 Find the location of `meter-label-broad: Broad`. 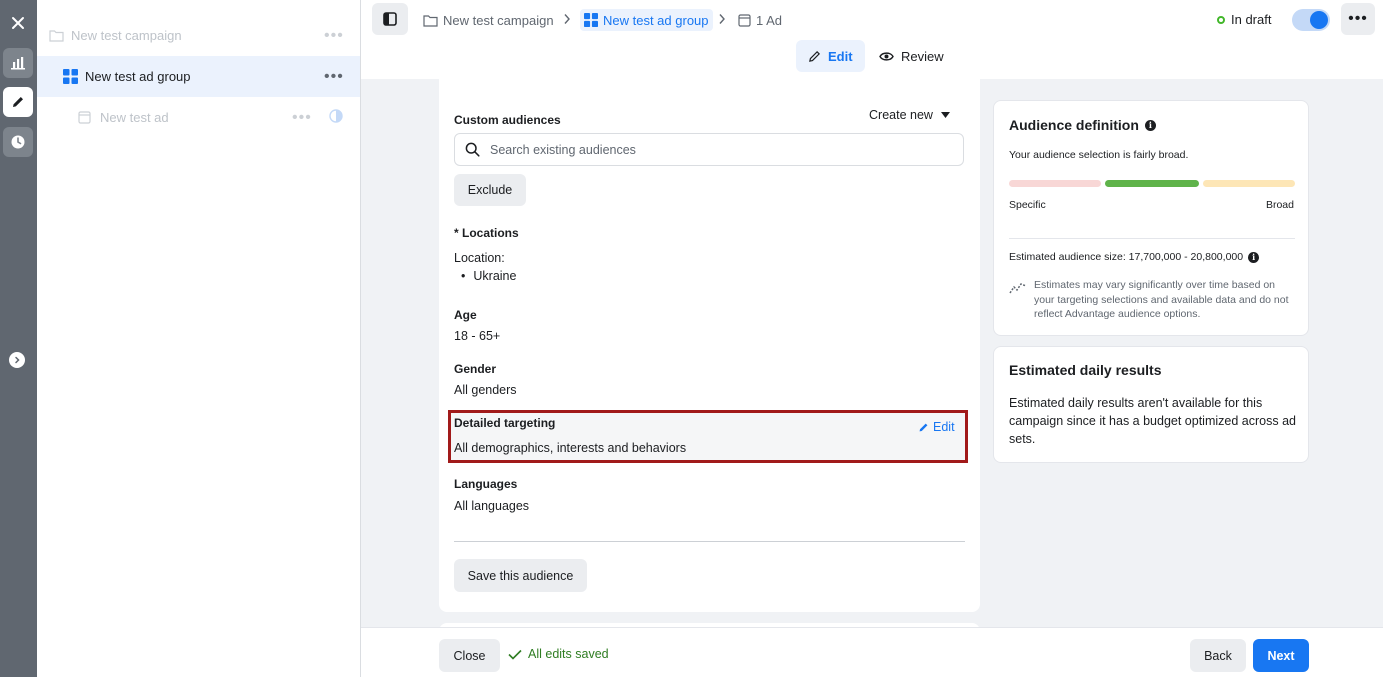

meter-label-broad: Broad is located at coordinates (1279, 205).